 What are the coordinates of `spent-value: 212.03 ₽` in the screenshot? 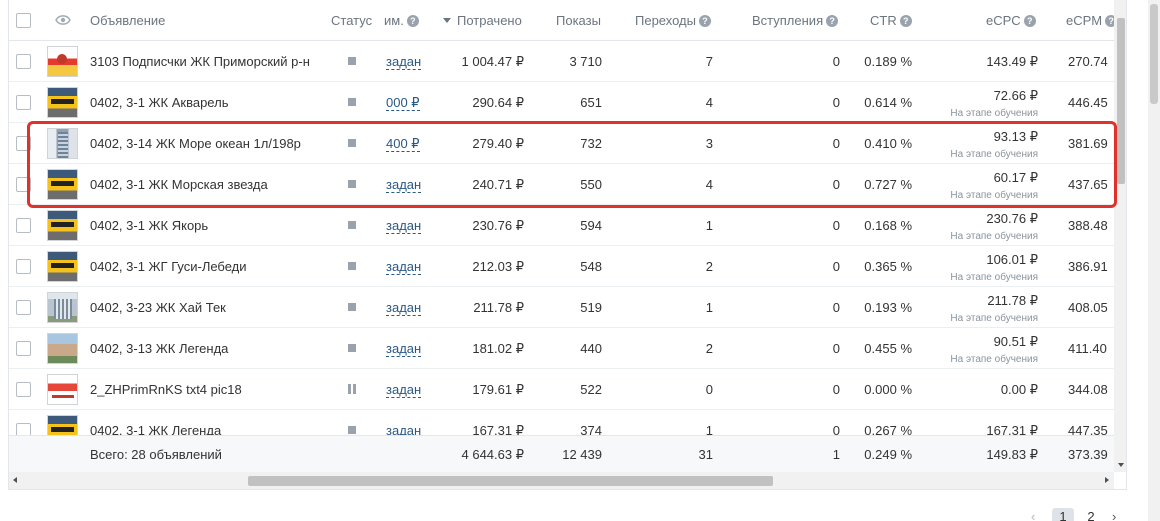 It's located at (498, 266).